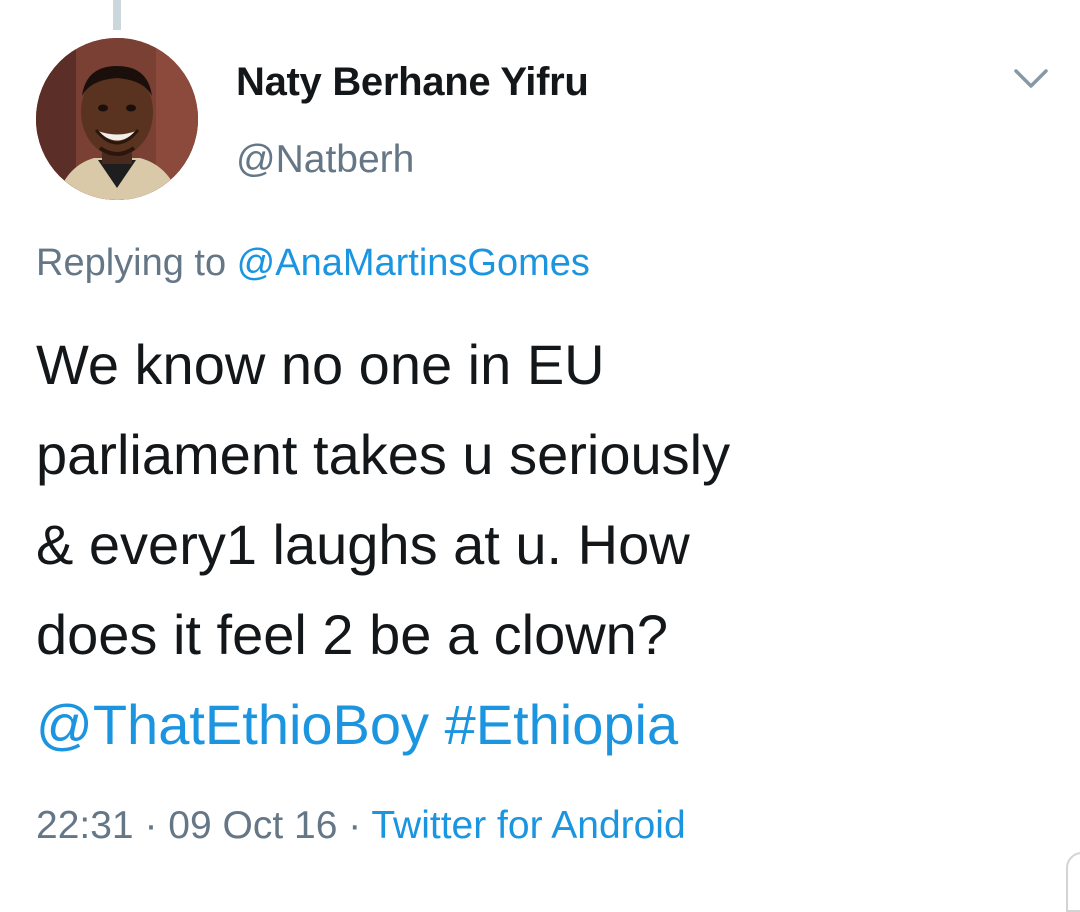  I want to click on author-handle: @Natberh, so click(325, 160).